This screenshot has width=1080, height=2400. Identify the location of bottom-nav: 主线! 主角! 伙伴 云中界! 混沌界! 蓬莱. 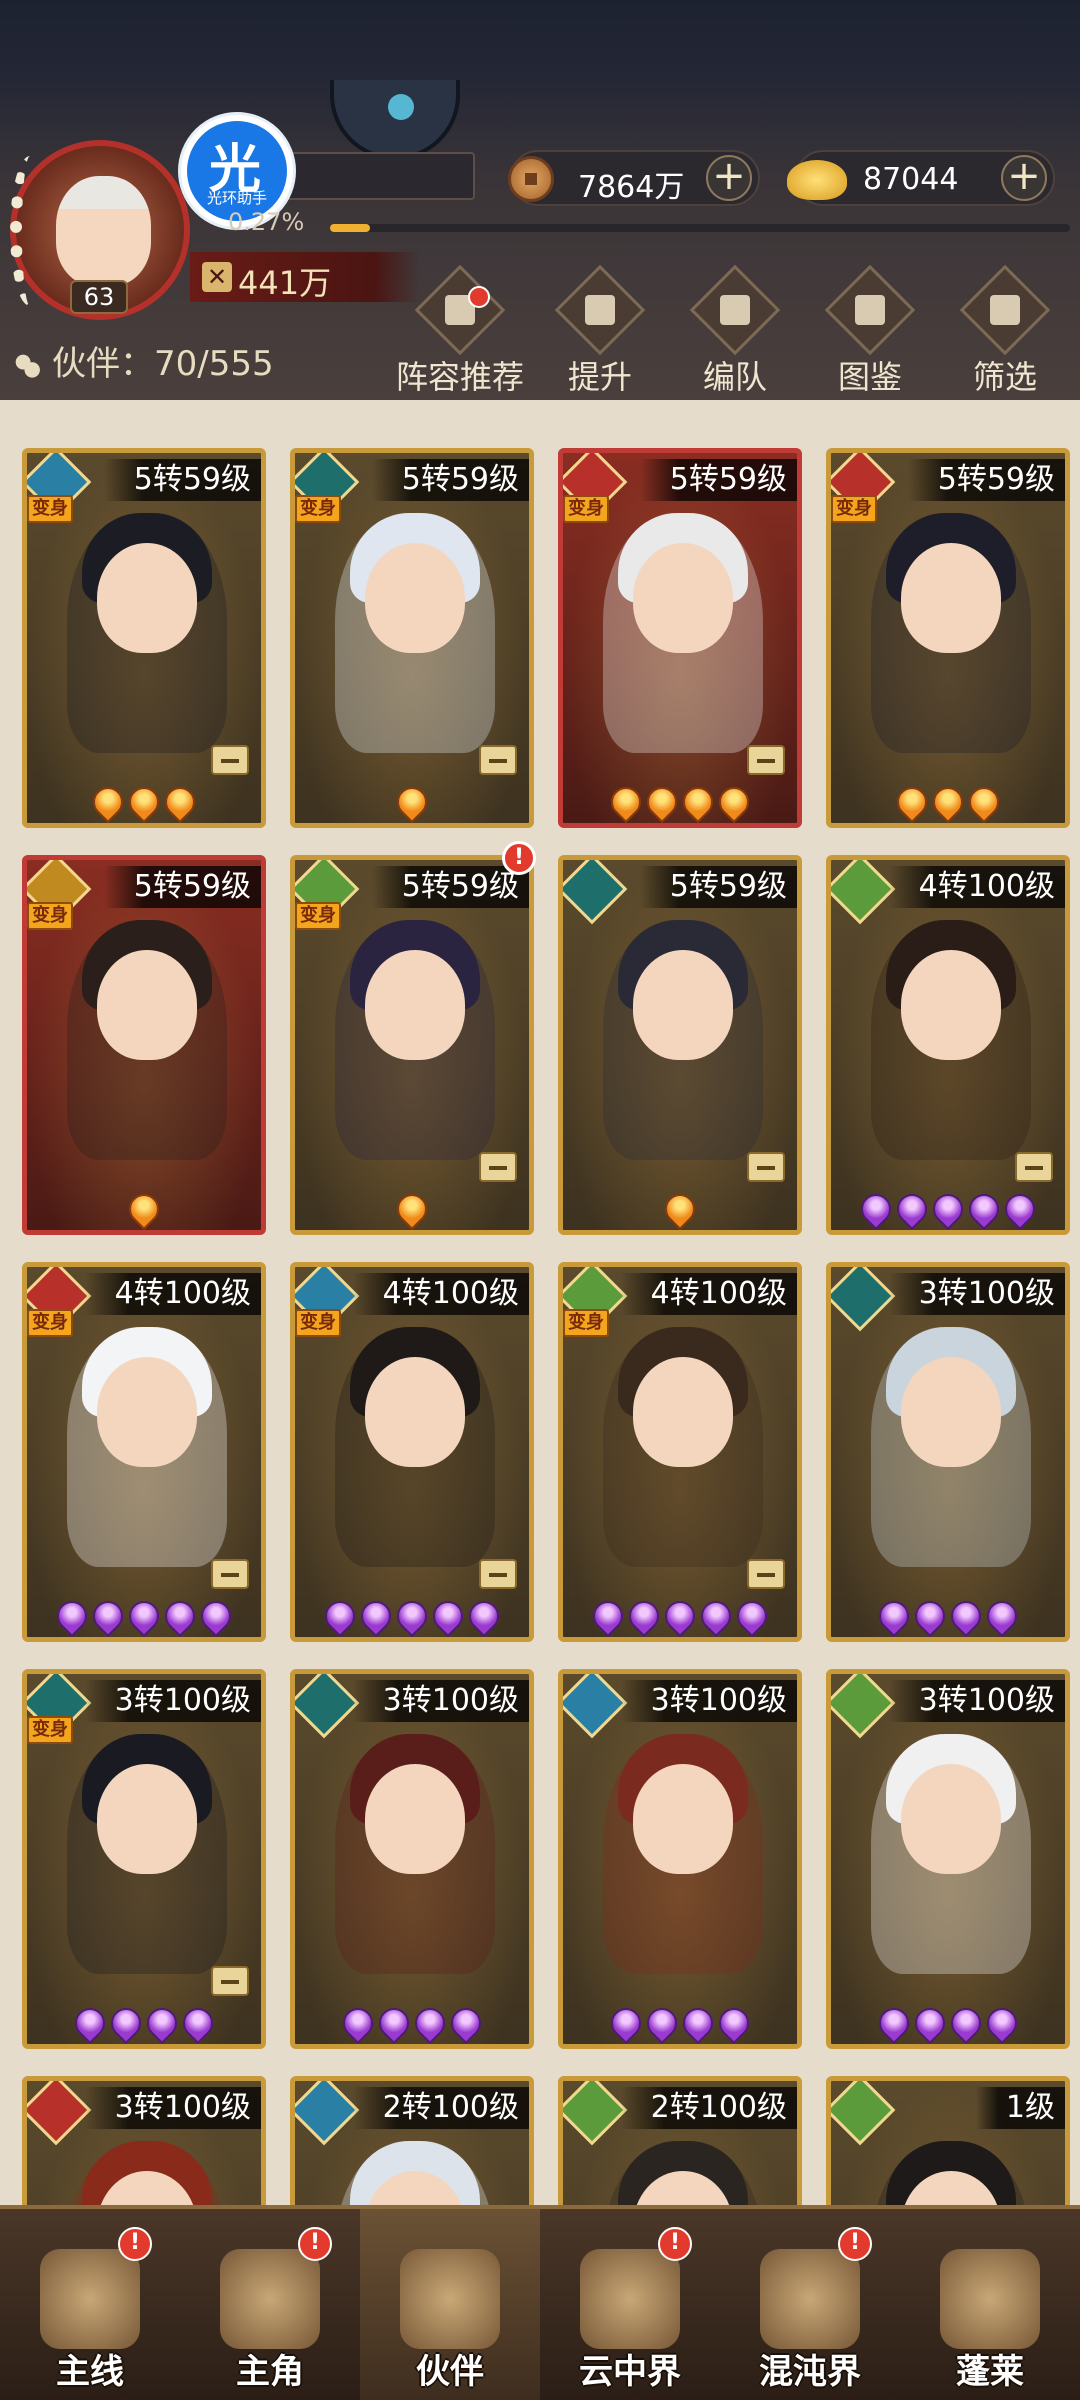
(540, 2302).